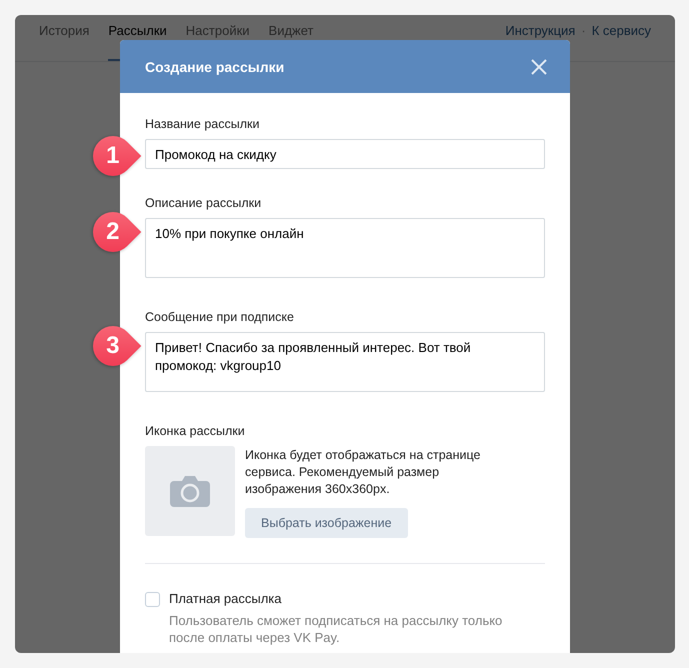 The height and width of the screenshot is (668, 689). What do you see at coordinates (326, 523) in the screenshot?
I see `choose-image-button: Выбрать изображение` at bounding box center [326, 523].